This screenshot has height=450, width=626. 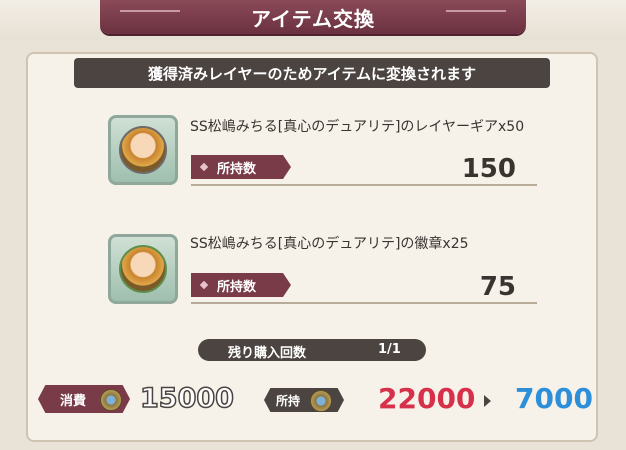 I want to click on arrow-right-icon, so click(x=487, y=401).